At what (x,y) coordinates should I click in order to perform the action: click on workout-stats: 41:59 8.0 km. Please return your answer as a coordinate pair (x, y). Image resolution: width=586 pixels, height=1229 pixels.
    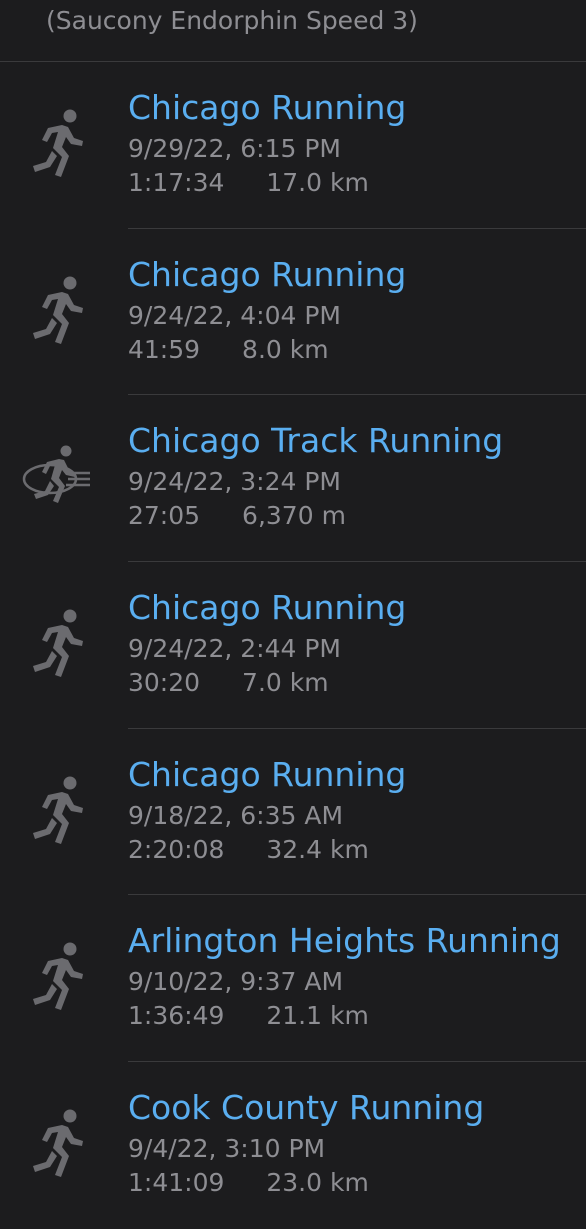
    Looking at the image, I should click on (228, 349).